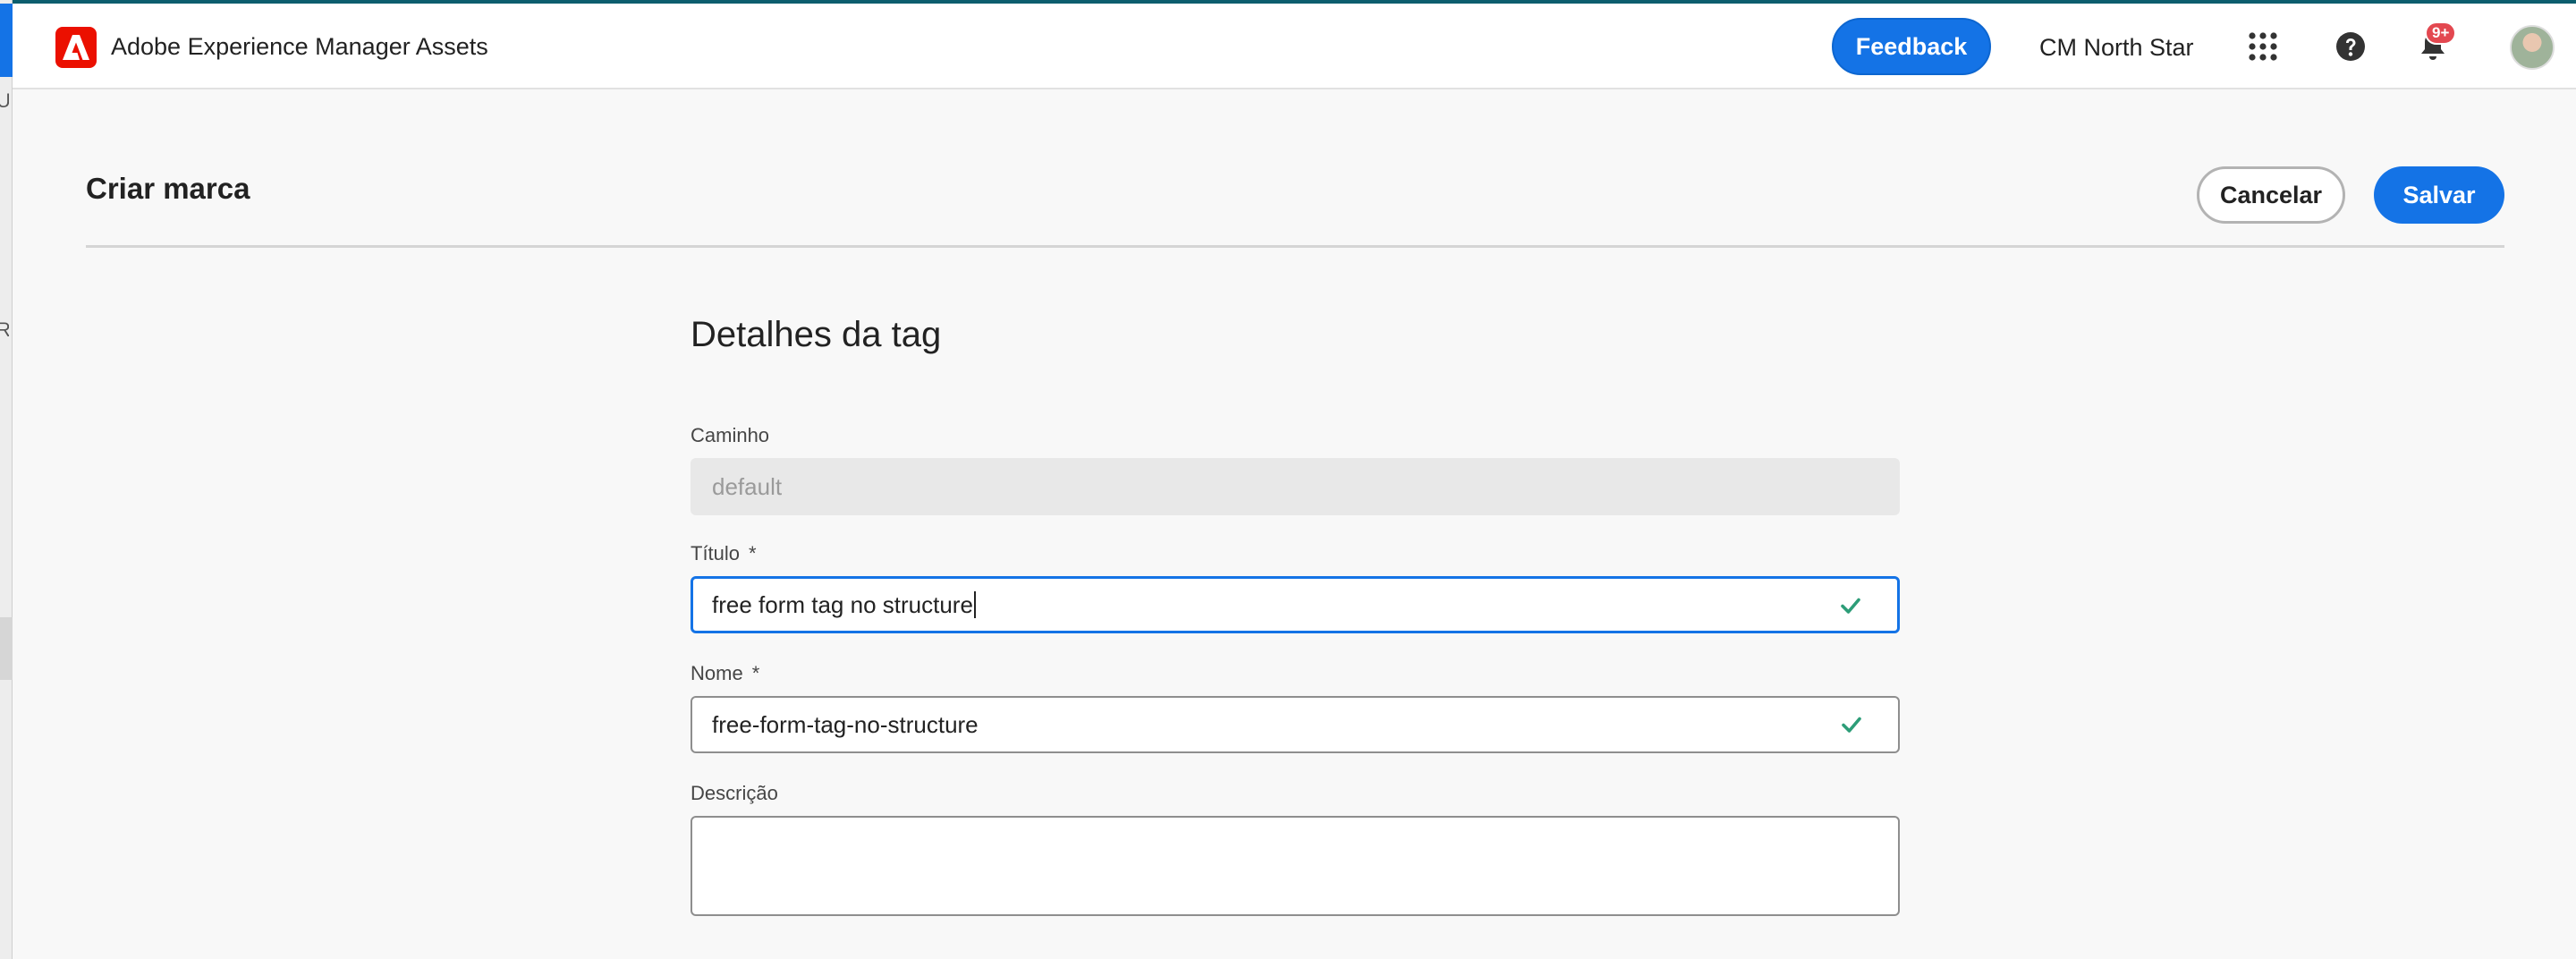 Image resolution: width=2576 pixels, height=959 pixels. I want to click on title-input: free form tag no structure, so click(1295, 604).